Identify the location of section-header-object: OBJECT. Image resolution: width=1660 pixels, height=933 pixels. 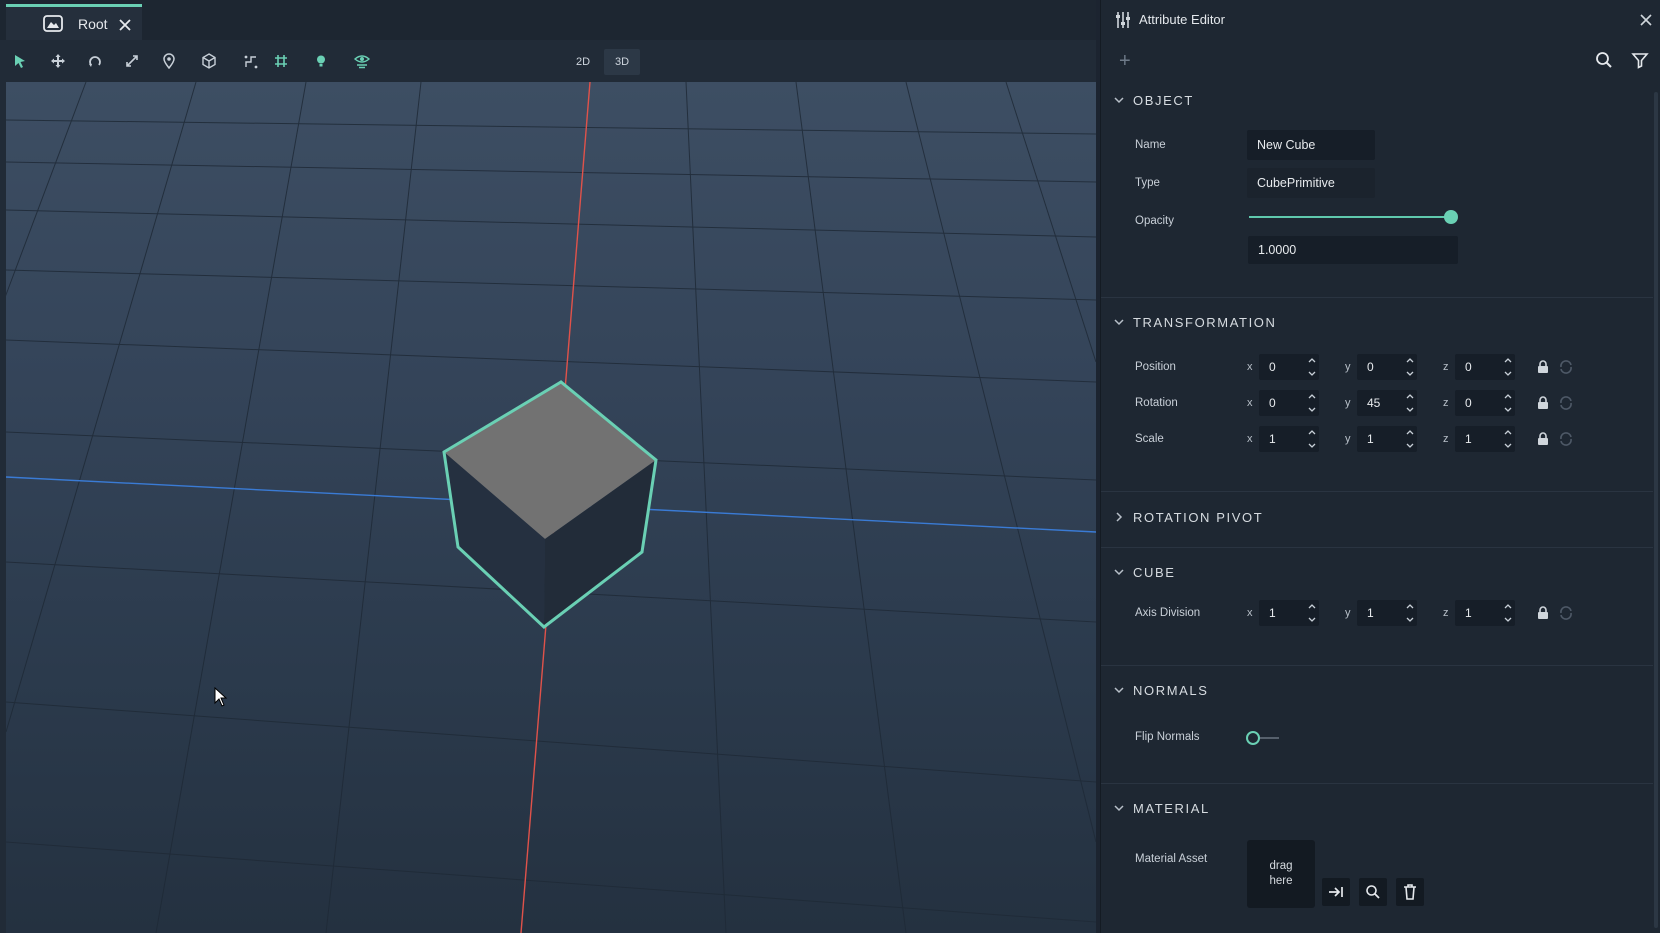
(1153, 100).